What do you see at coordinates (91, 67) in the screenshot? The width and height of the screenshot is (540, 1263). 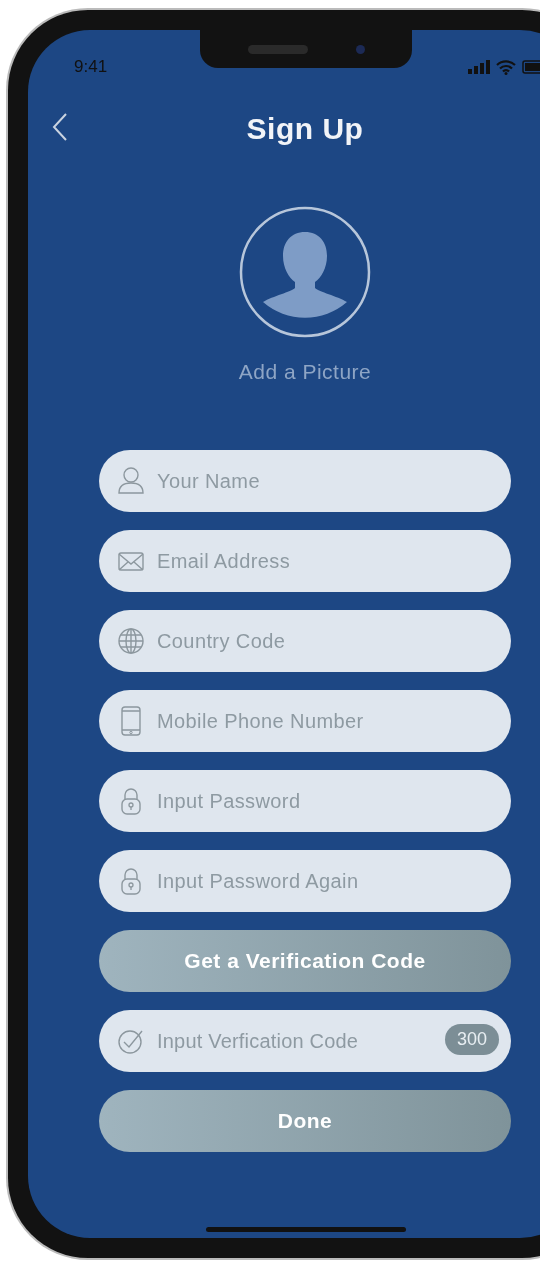 I see `status-time: 9:41` at bounding box center [91, 67].